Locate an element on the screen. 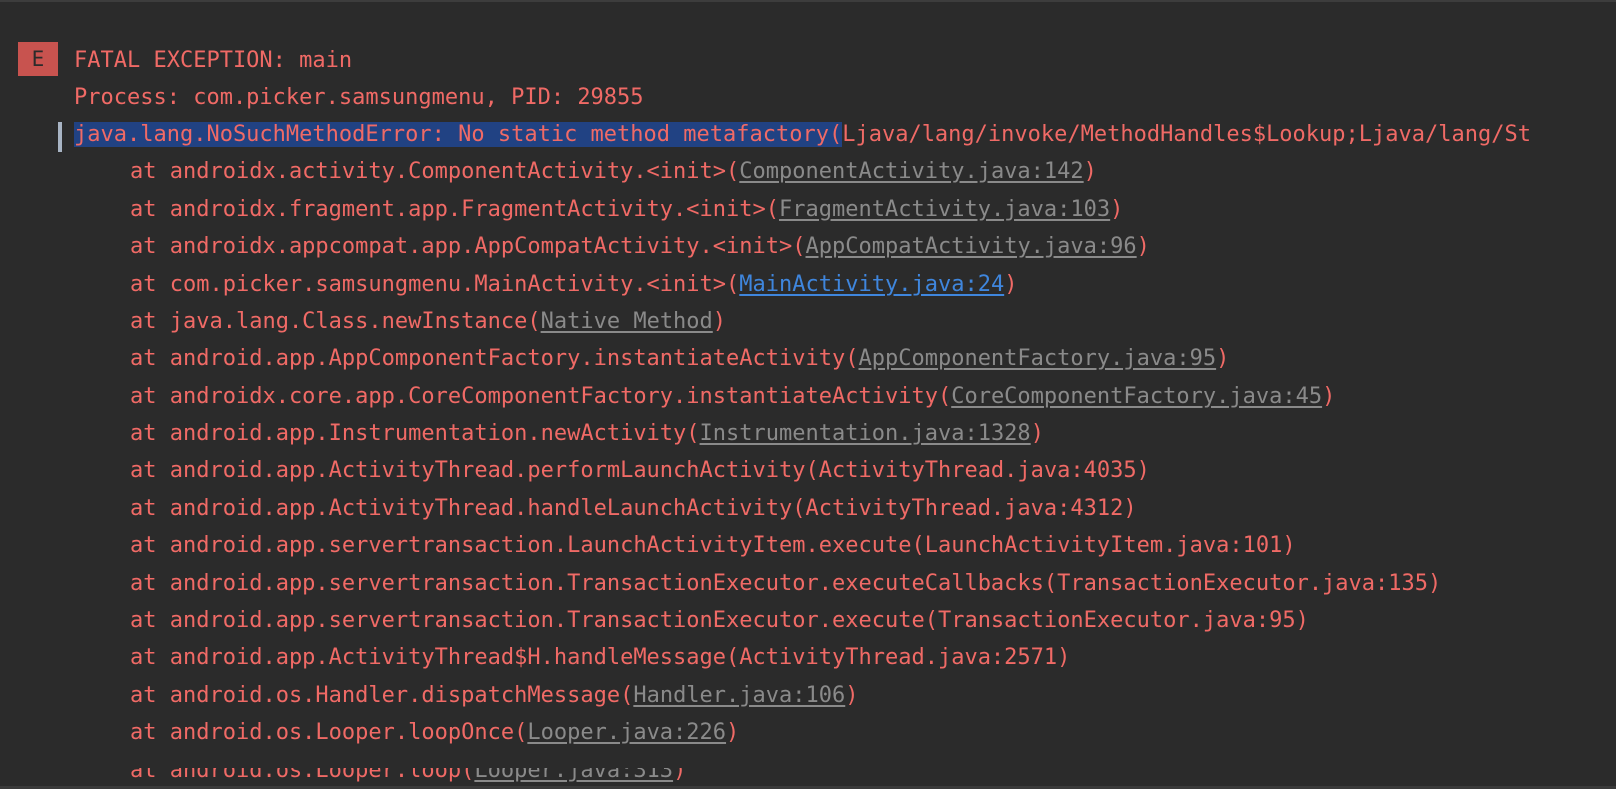 The height and width of the screenshot is (789, 1616). source-link: AppComponentFactory.java:95 is located at coordinates (1037, 358).